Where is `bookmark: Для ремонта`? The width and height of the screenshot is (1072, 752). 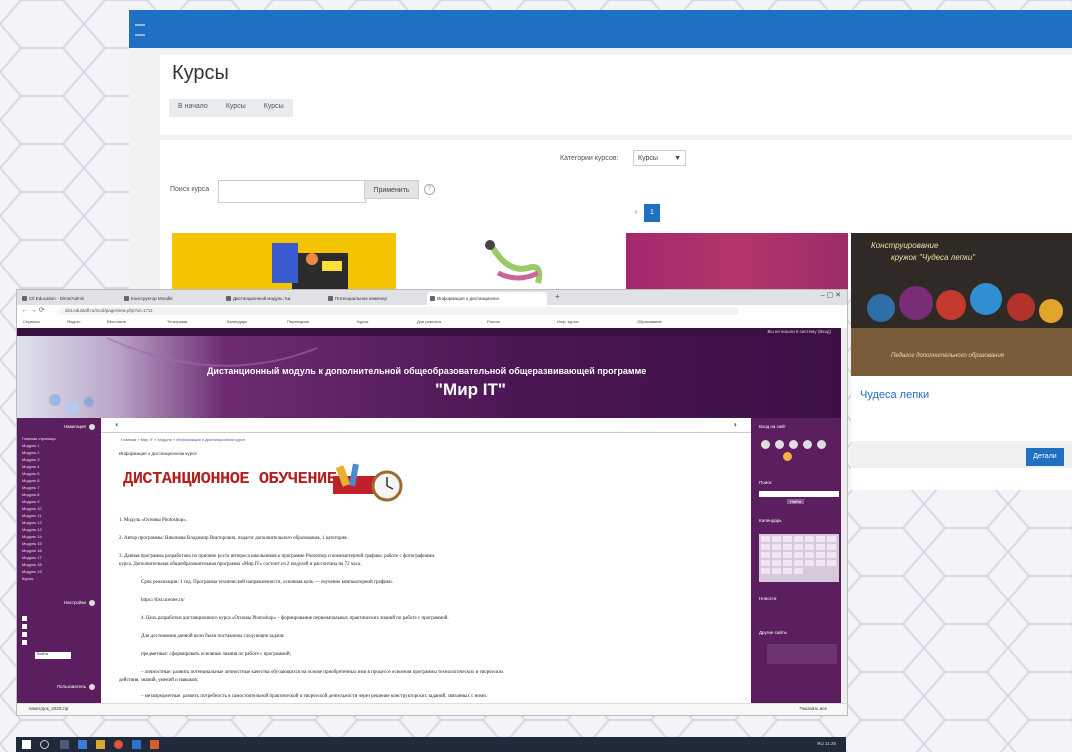 bookmark: Для ремонта is located at coordinates (429, 321).